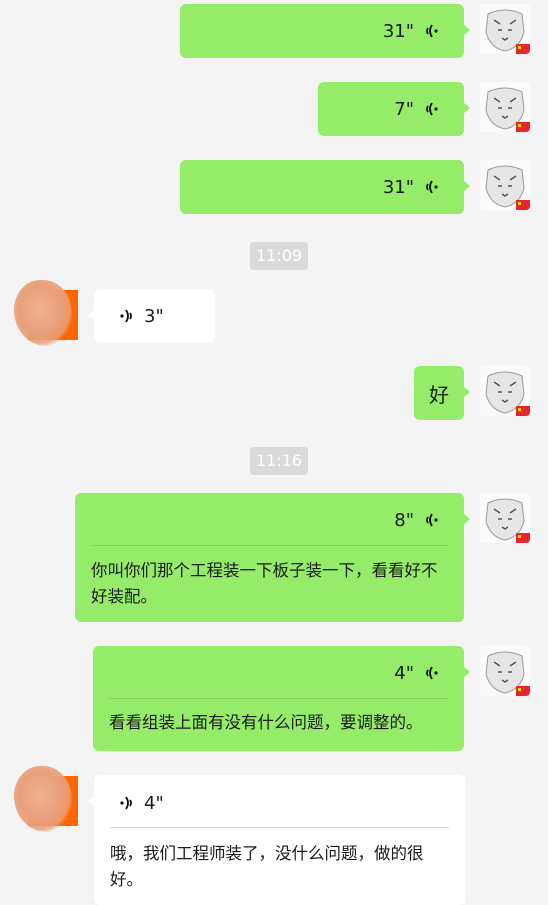 Image resolution: width=548 pixels, height=905 pixels. Describe the element at coordinates (279, 461) in the screenshot. I see `timestamp: 11:16` at that location.